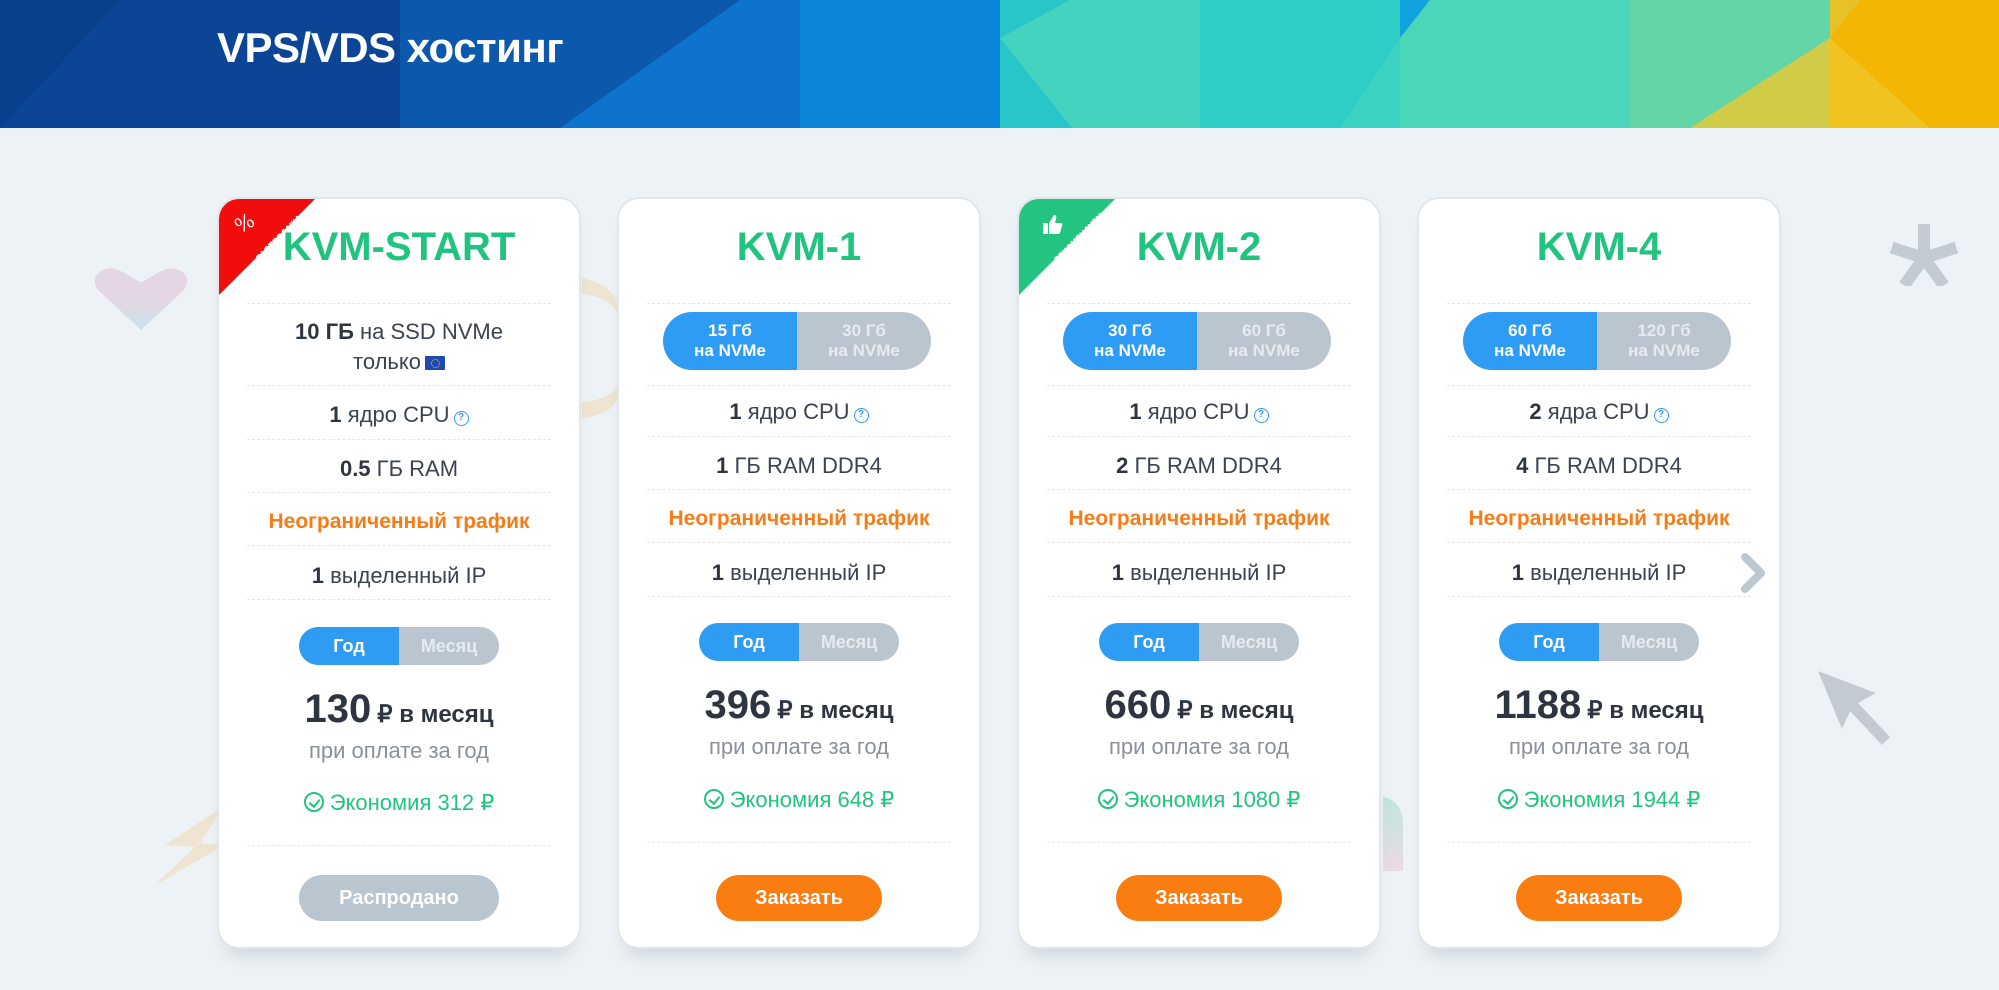 This screenshot has width=1999, height=990. Describe the element at coordinates (324, 331) in the screenshot. I see `disk-size: 10 ГБ` at that location.